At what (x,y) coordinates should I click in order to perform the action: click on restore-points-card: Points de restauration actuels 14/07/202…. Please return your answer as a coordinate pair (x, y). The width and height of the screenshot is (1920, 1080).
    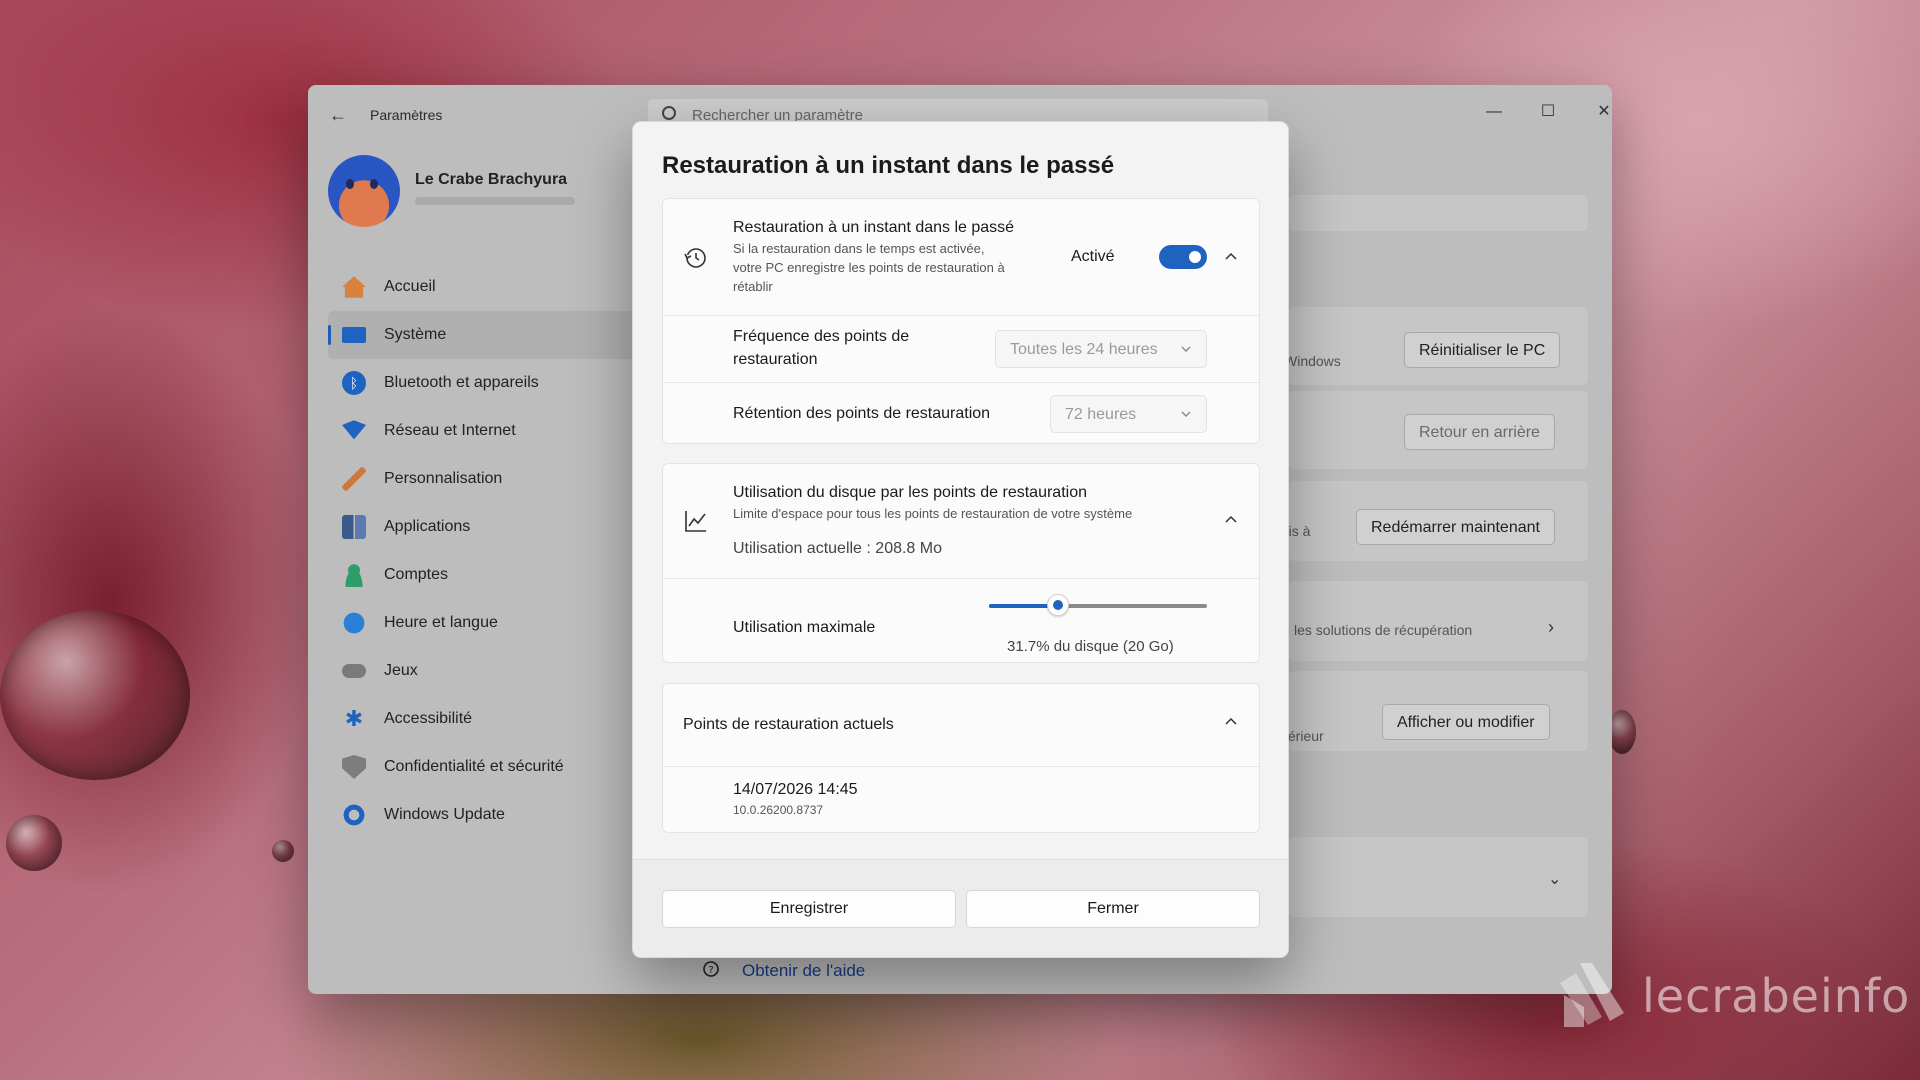
    Looking at the image, I should click on (961, 758).